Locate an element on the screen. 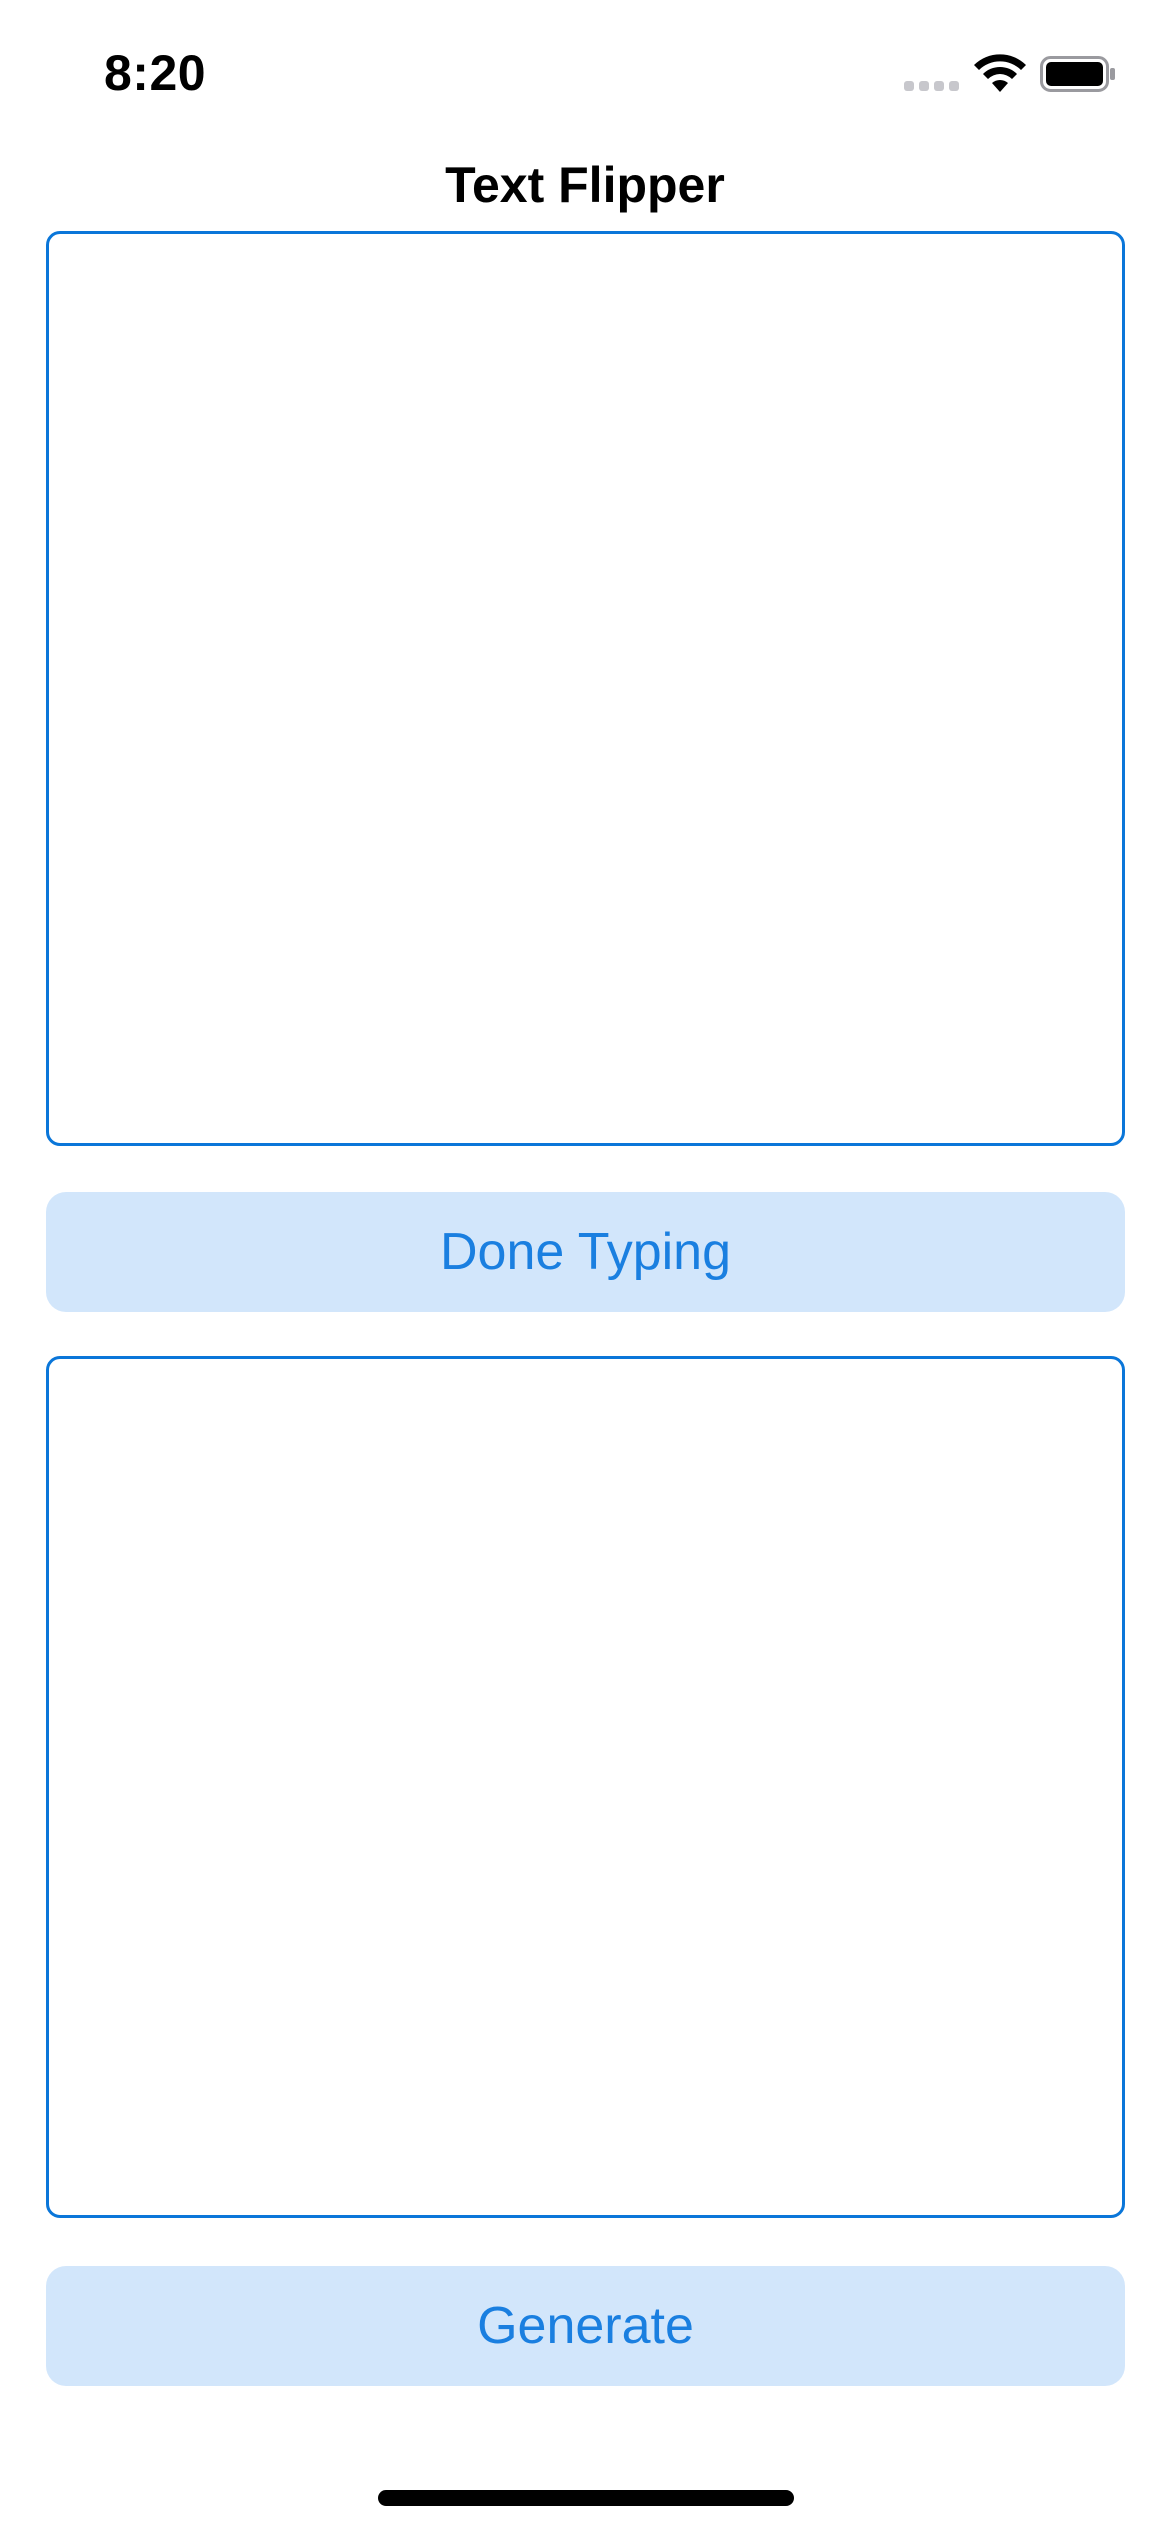 This screenshot has width=1170, height=2532. wifi-icon is located at coordinates (1000, 73).